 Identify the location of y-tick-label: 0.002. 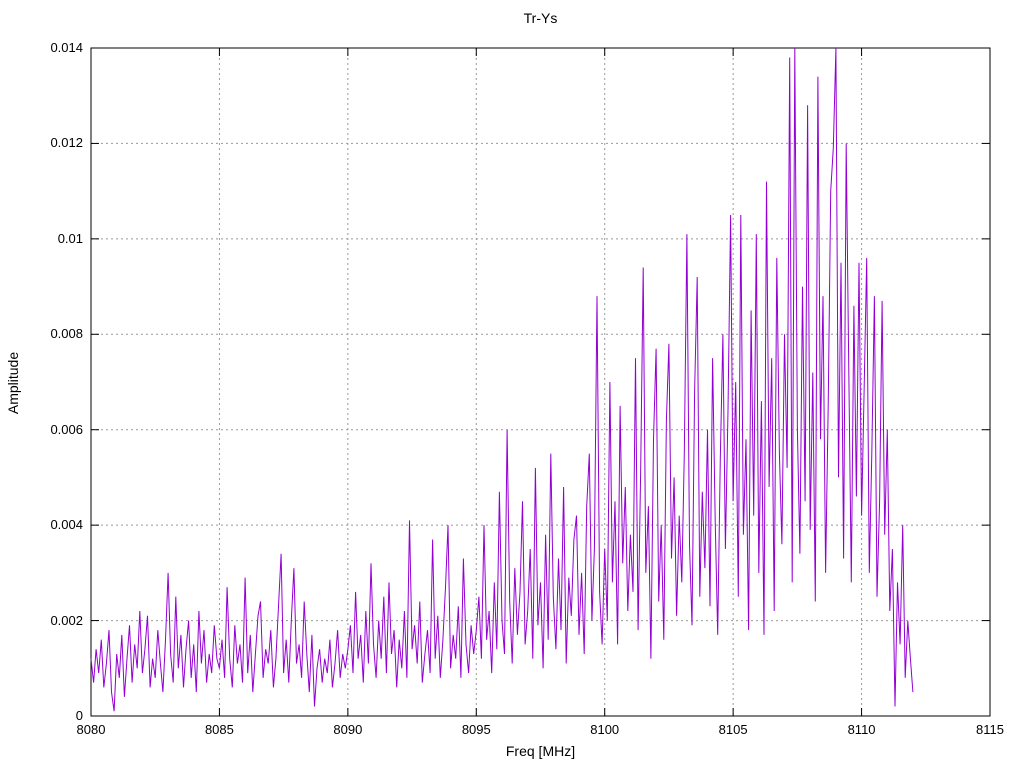
(66, 620).